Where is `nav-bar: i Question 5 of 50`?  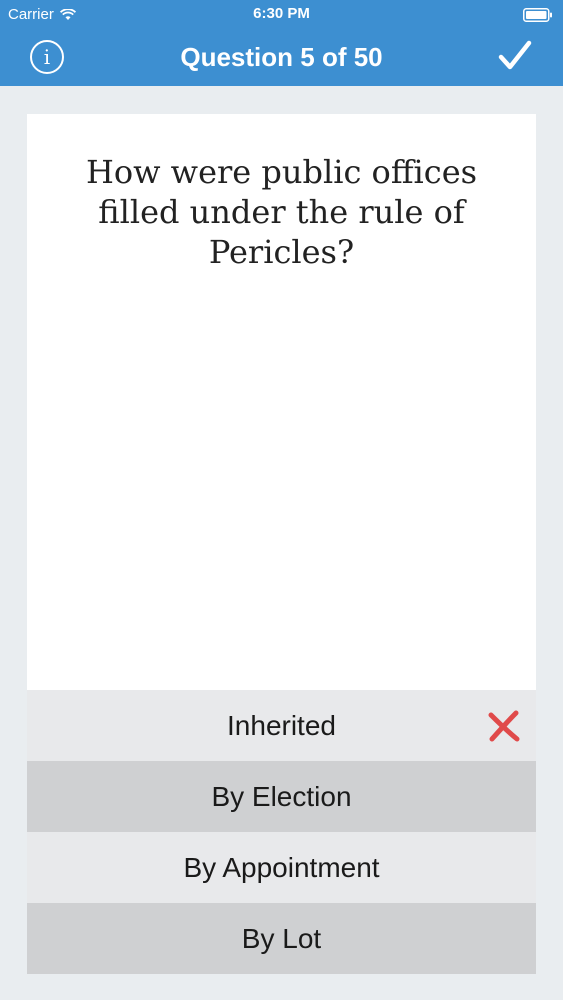 nav-bar: i Question 5 of 50 is located at coordinates (281, 58).